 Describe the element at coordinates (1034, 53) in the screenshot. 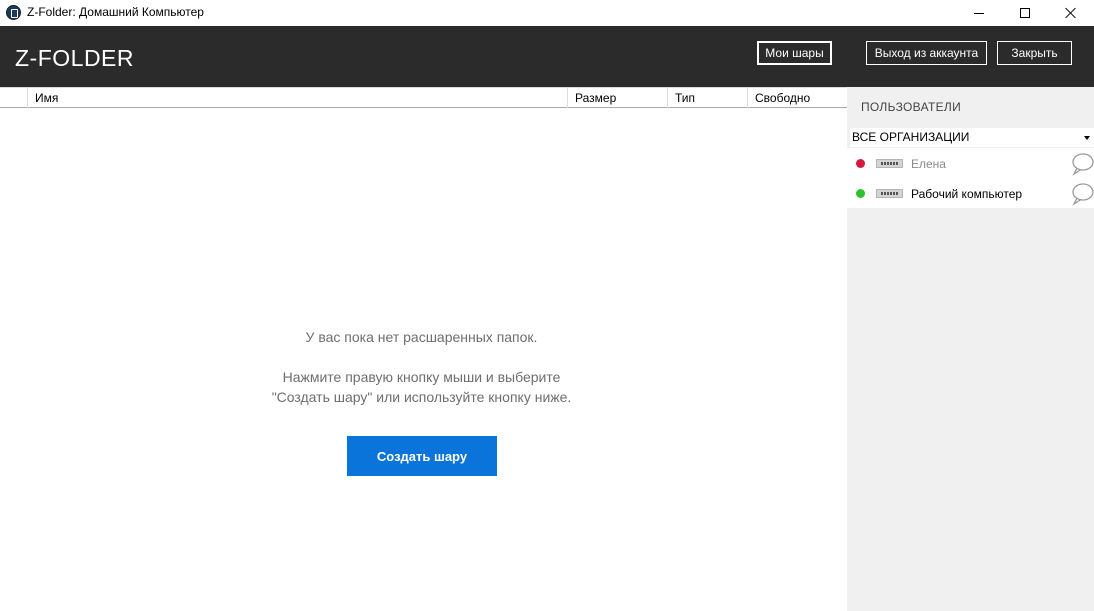

I see `close-button: Закрыть` at that location.